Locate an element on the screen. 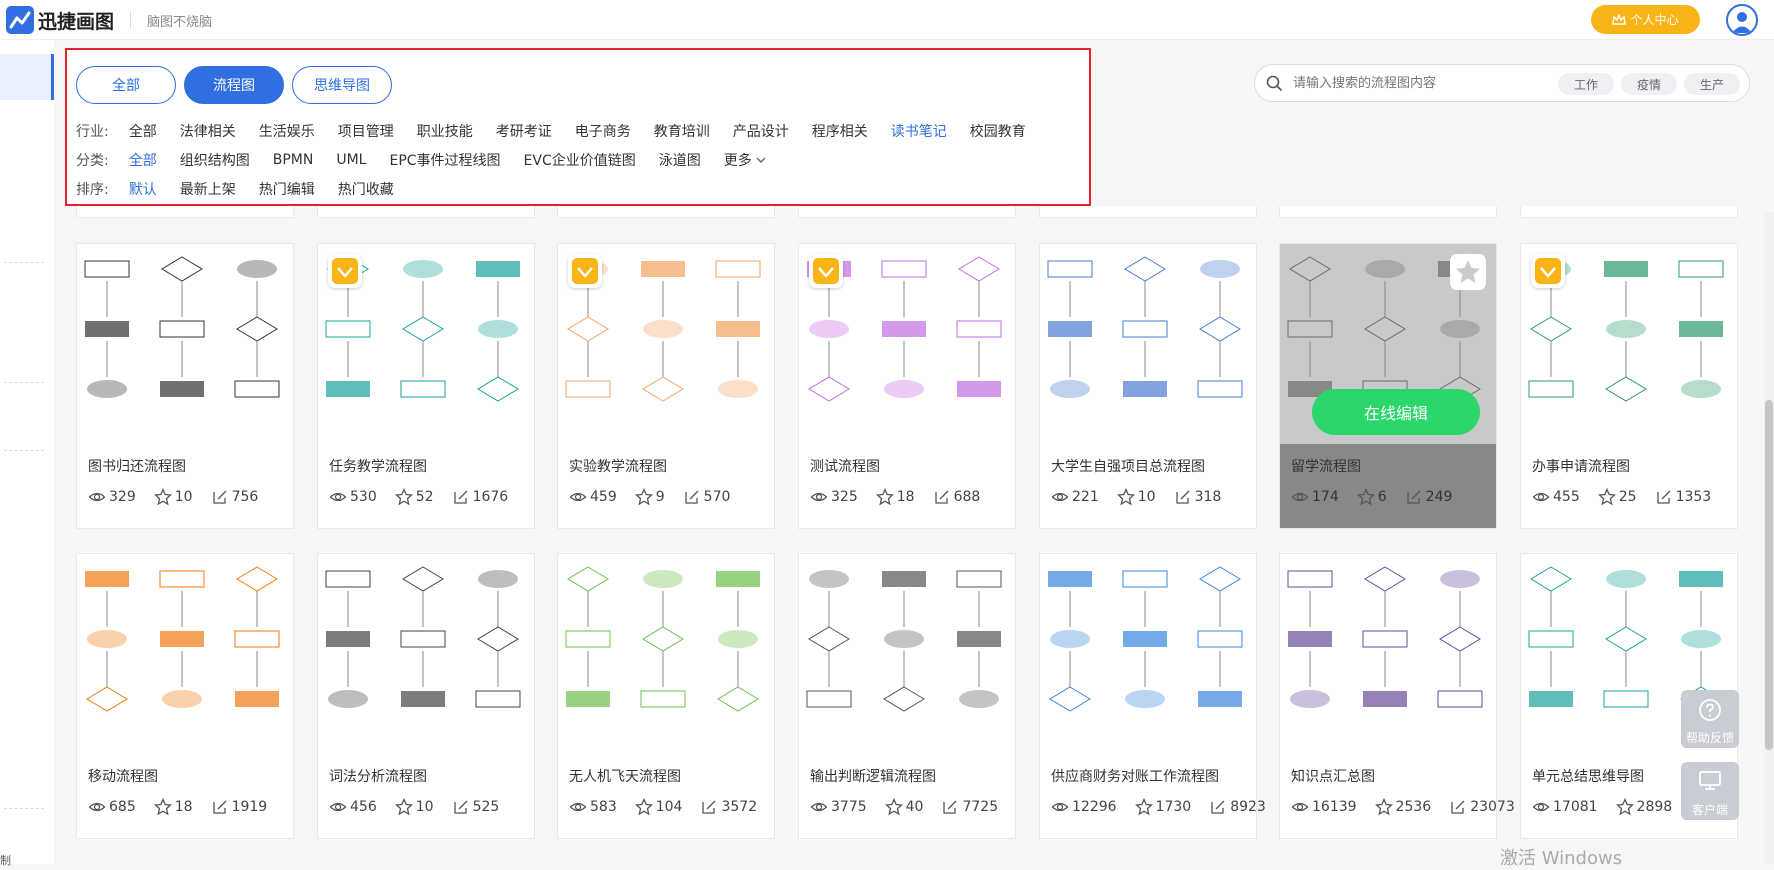 This screenshot has height=870, width=1774. template-card: 无人机飞天流程图 583 104 3572 is located at coordinates (666, 696).